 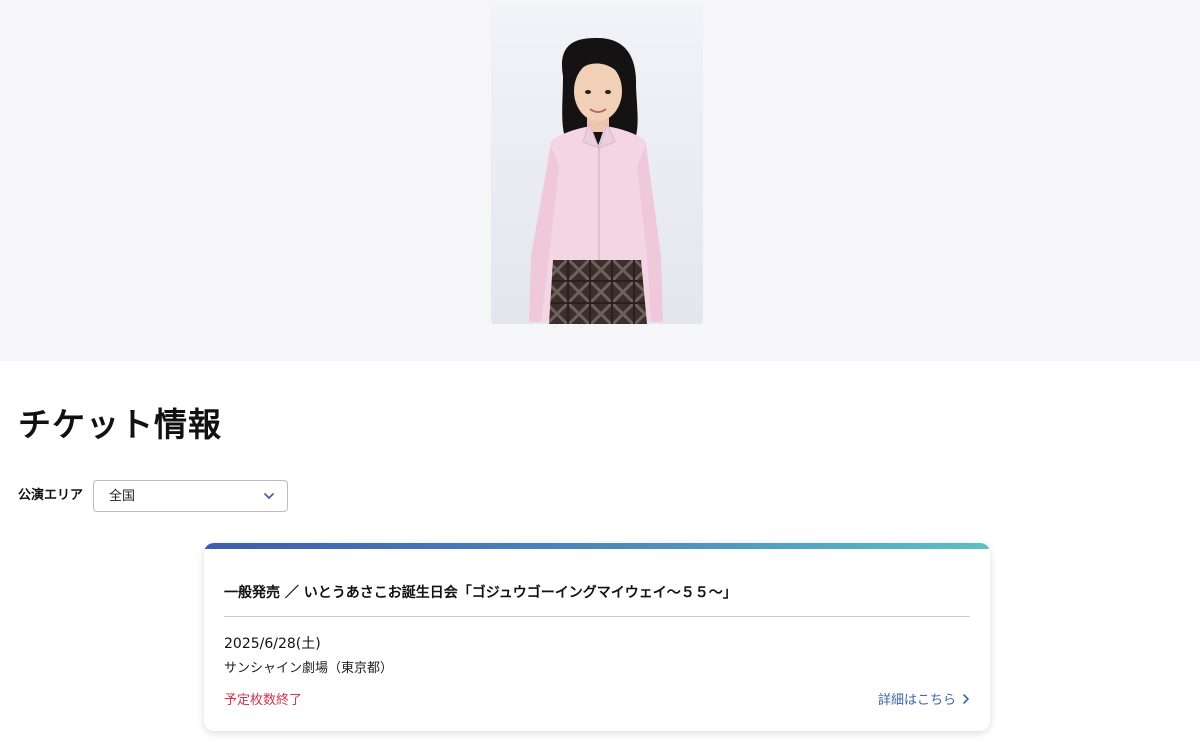 I want to click on card-divider, so click(x=597, y=616).